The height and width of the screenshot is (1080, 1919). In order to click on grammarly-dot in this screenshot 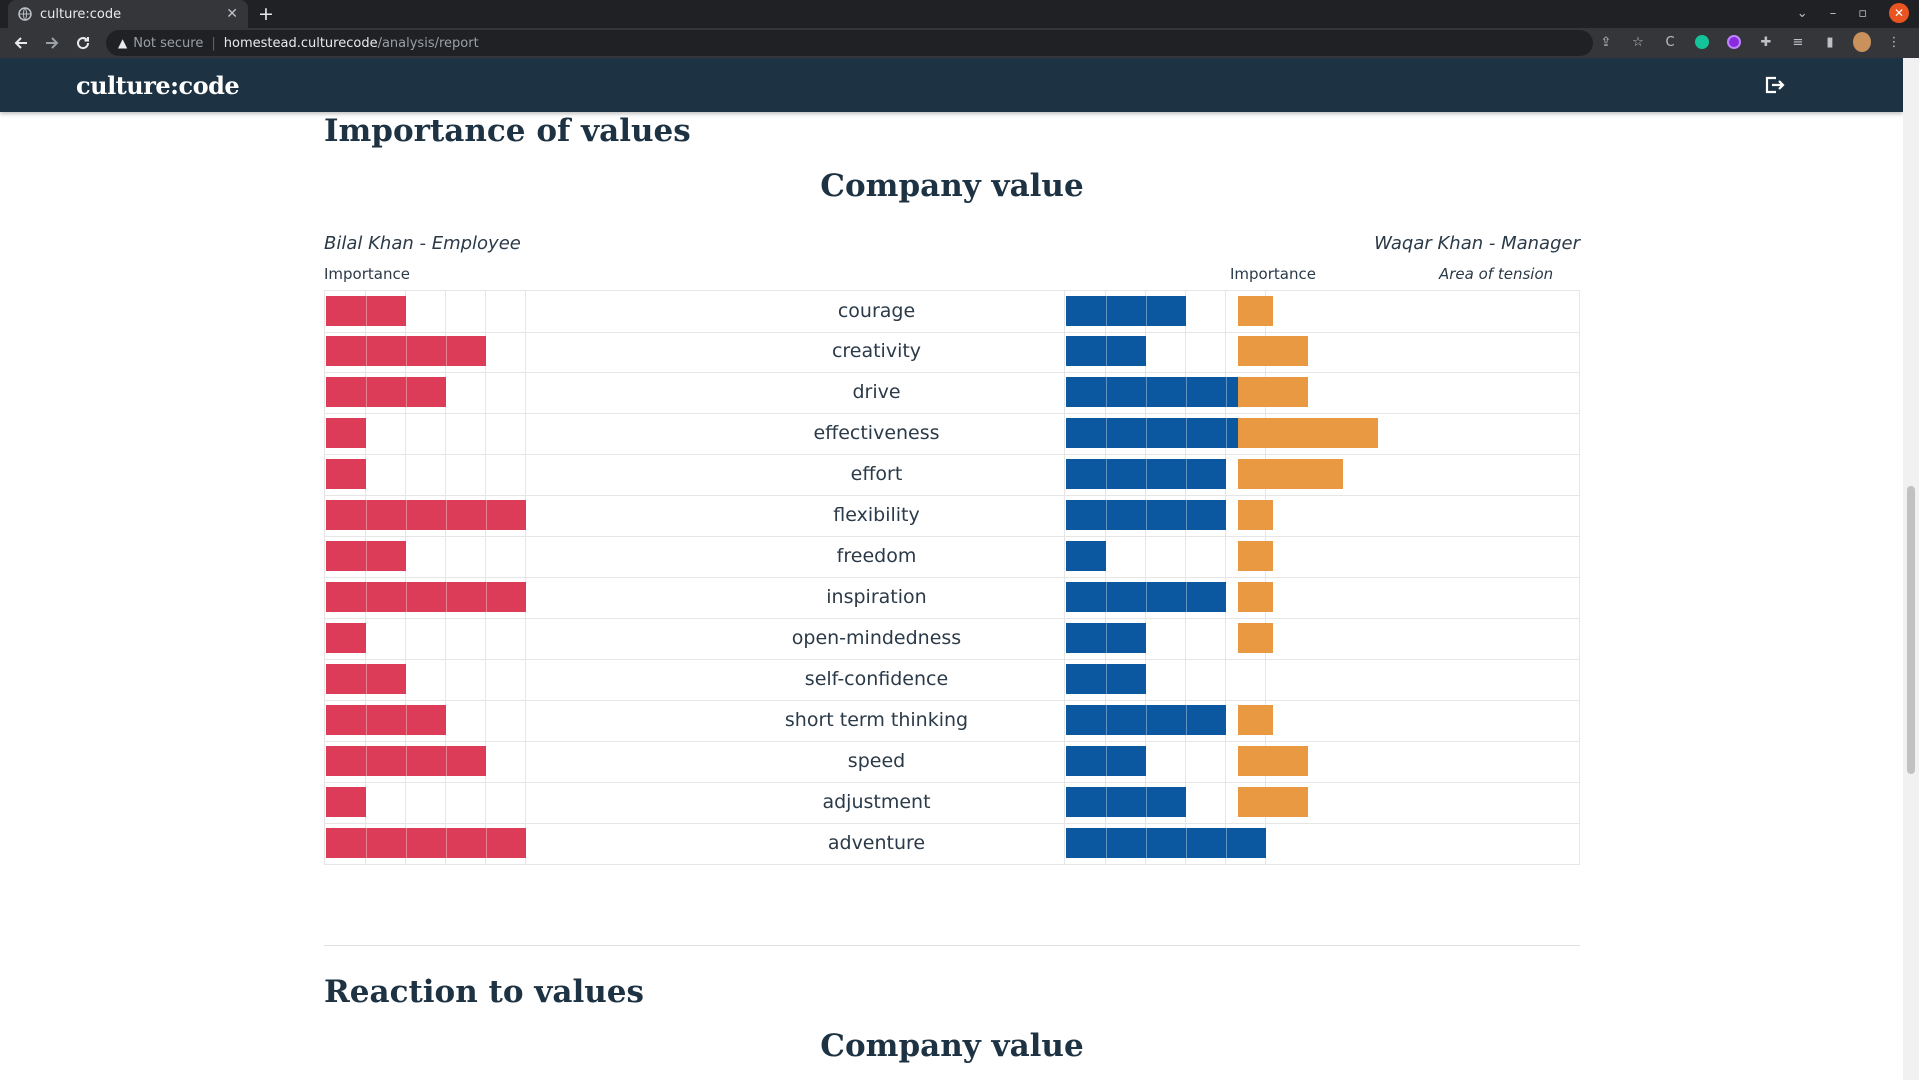, I will do `click(1702, 42)`.